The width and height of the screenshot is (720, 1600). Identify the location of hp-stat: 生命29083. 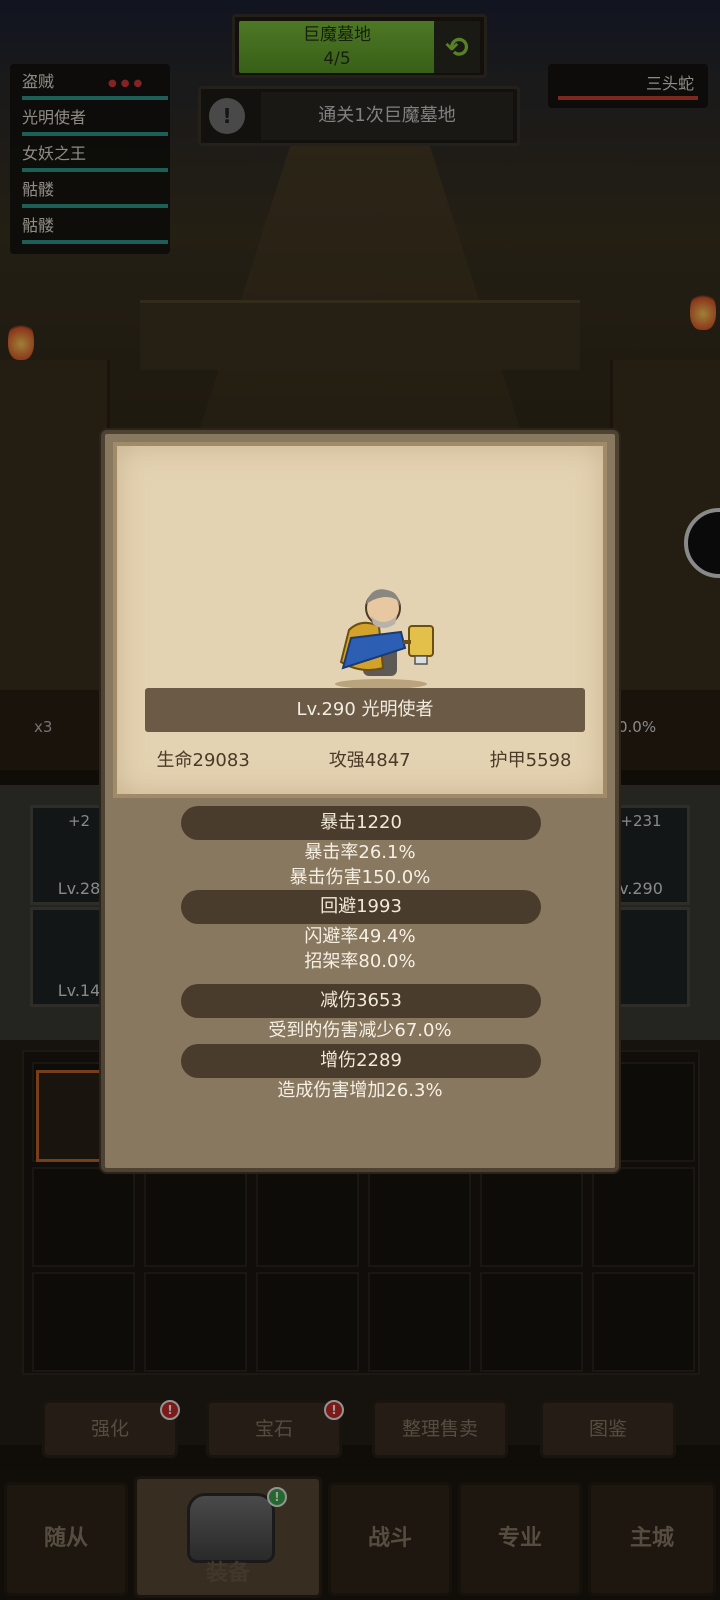
(203, 760).